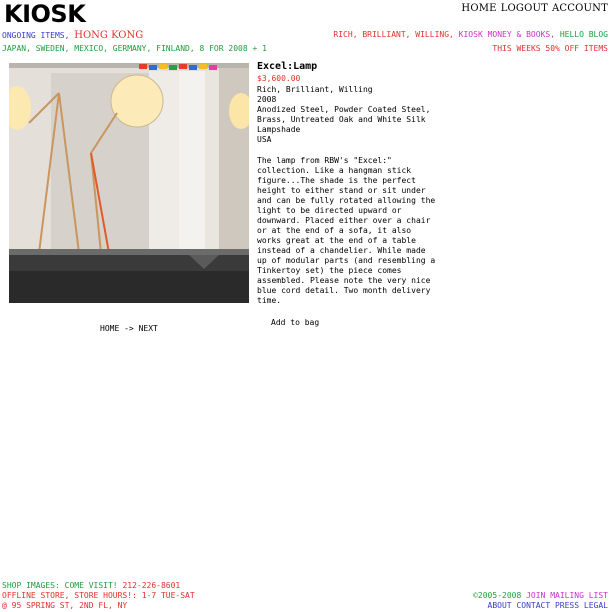  I want to click on footer-links-row: ABOUT CONTACT PRESS LEGAL, so click(548, 605).